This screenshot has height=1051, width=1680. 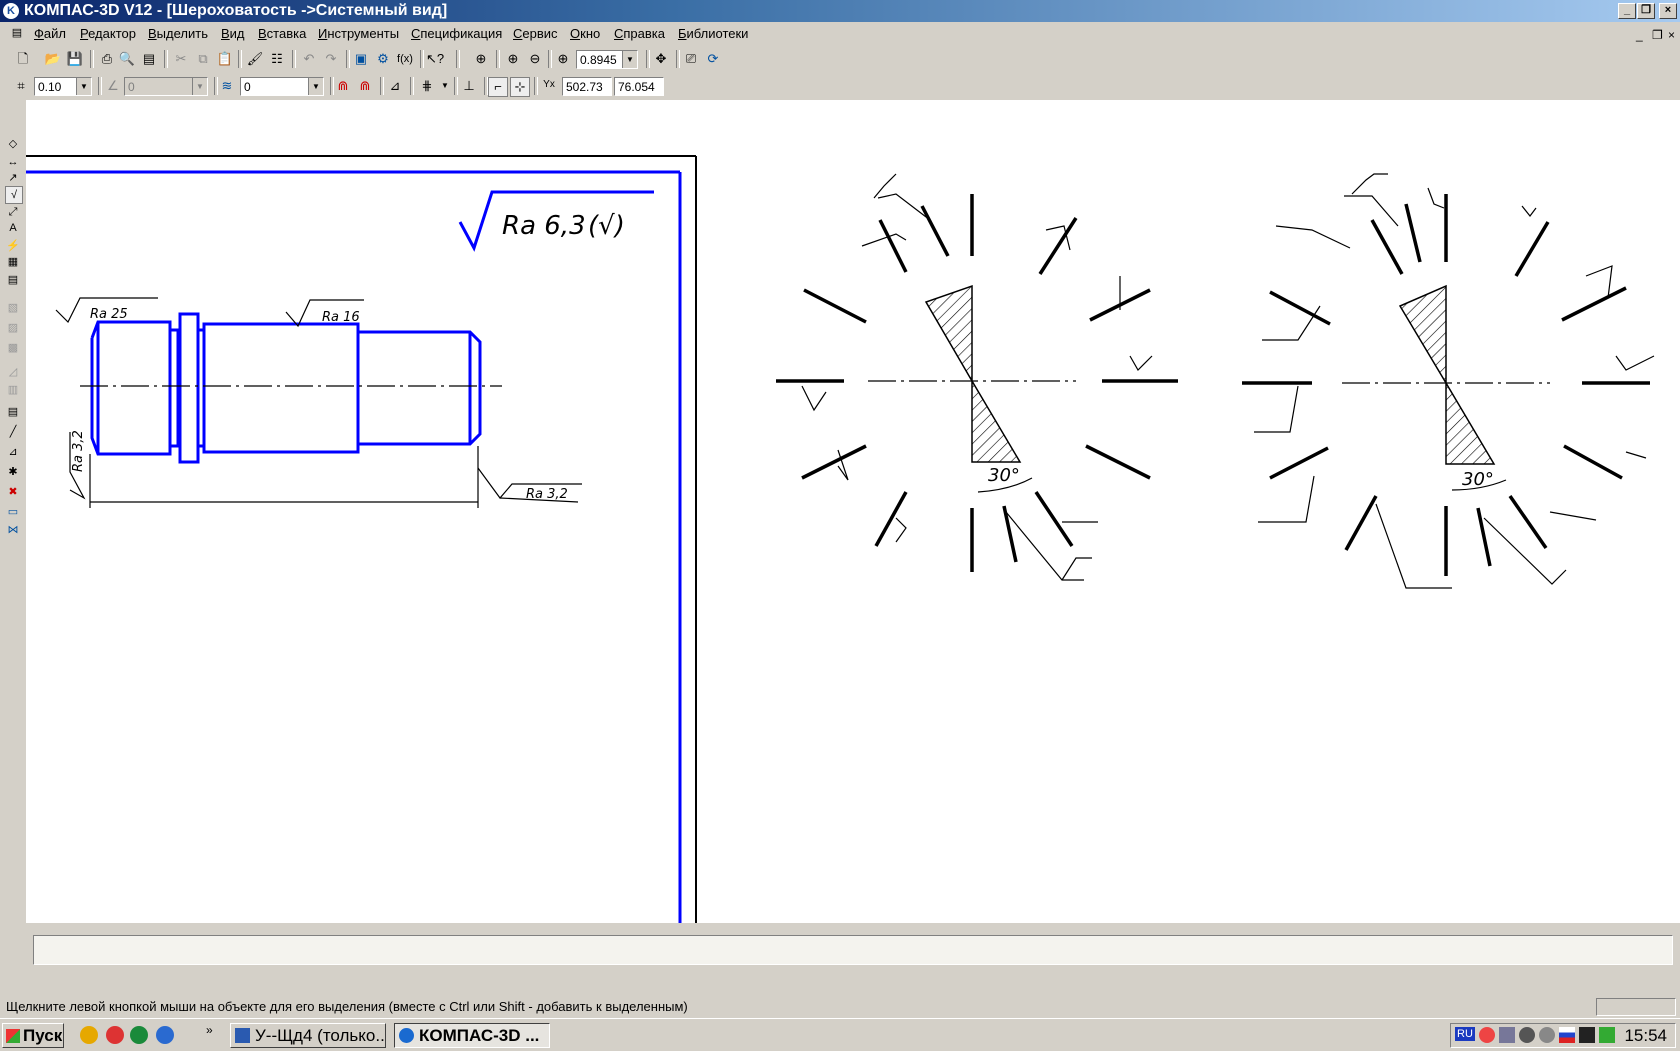 What do you see at coordinates (365, 86) in the screenshot?
I see `local-snap-icon: ⋒` at bounding box center [365, 86].